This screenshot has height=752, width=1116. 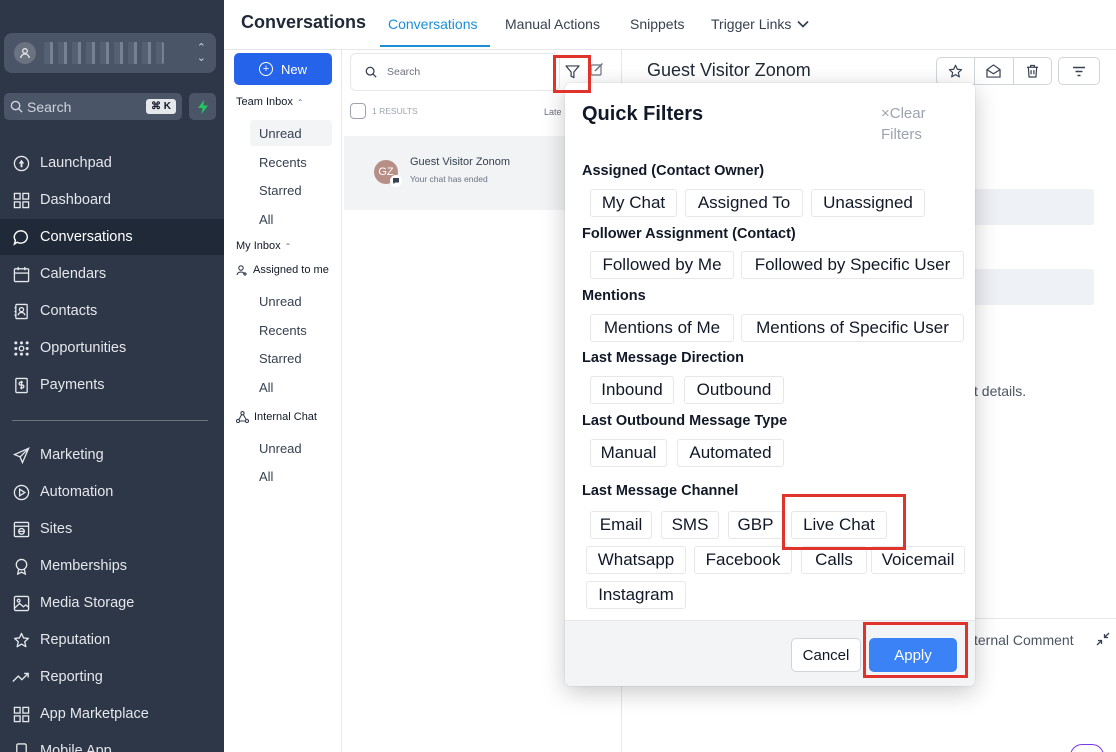 What do you see at coordinates (433, 24) in the screenshot?
I see `tab-conversations: Conversations` at bounding box center [433, 24].